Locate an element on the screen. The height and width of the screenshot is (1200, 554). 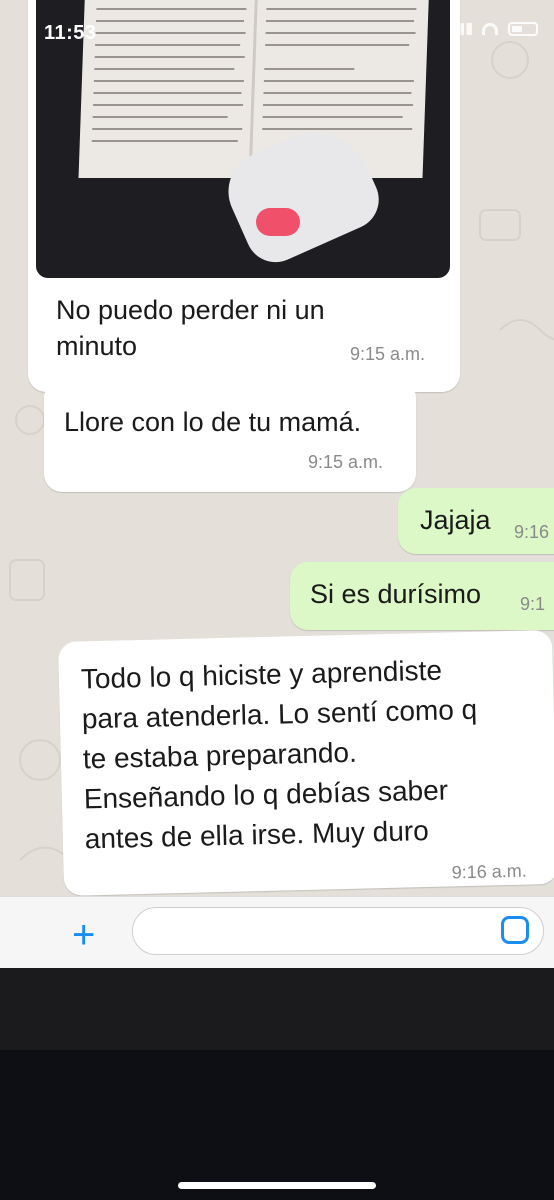
message-time: 9:1 is located at coordinates (533, 604).